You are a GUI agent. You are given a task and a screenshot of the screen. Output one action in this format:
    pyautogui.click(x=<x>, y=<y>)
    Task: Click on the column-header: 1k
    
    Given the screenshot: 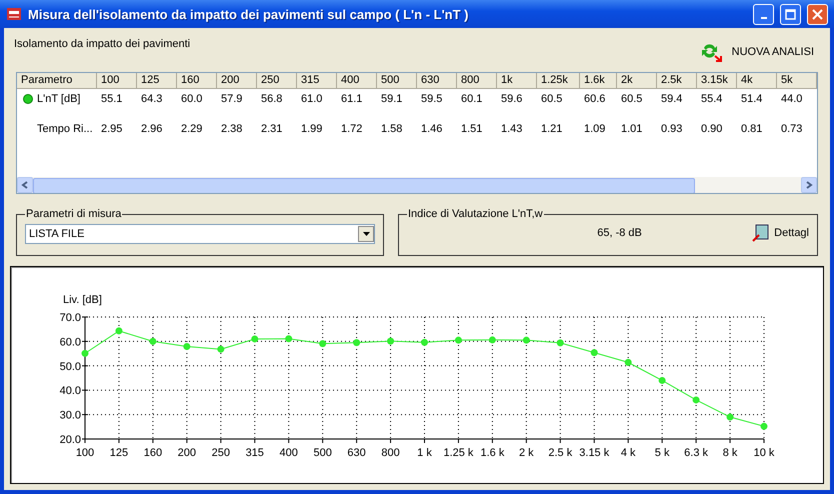 What is the action you would take?
    pyautogui.click(x=517, y=81)
    